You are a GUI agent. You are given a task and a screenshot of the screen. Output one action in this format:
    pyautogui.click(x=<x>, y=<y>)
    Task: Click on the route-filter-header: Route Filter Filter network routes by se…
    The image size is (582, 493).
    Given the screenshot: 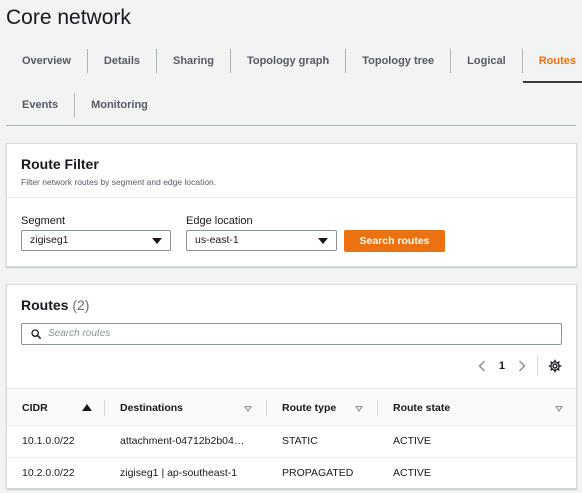 What is the action you would take?
    pyautogui.click(x=291, y=171)
    